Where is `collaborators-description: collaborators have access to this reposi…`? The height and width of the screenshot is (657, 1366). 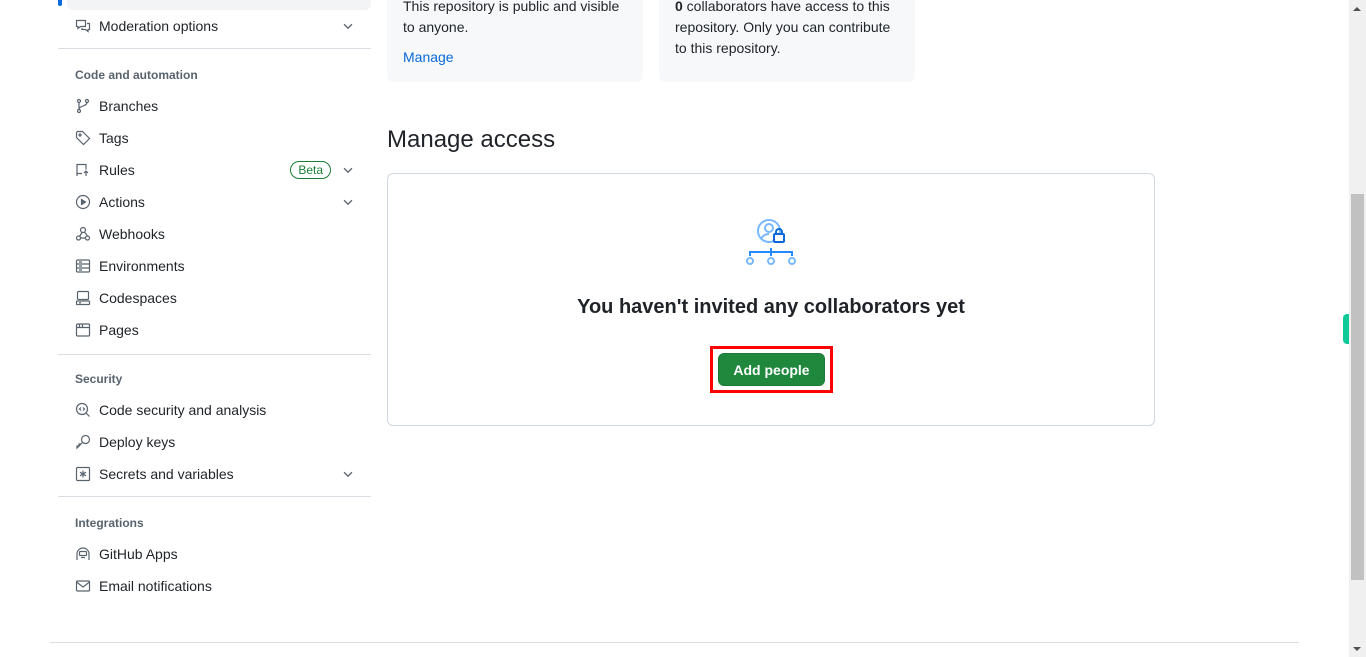
collaborators-description: collaborators have access to this reposi… is located at coordinates (783, 28).